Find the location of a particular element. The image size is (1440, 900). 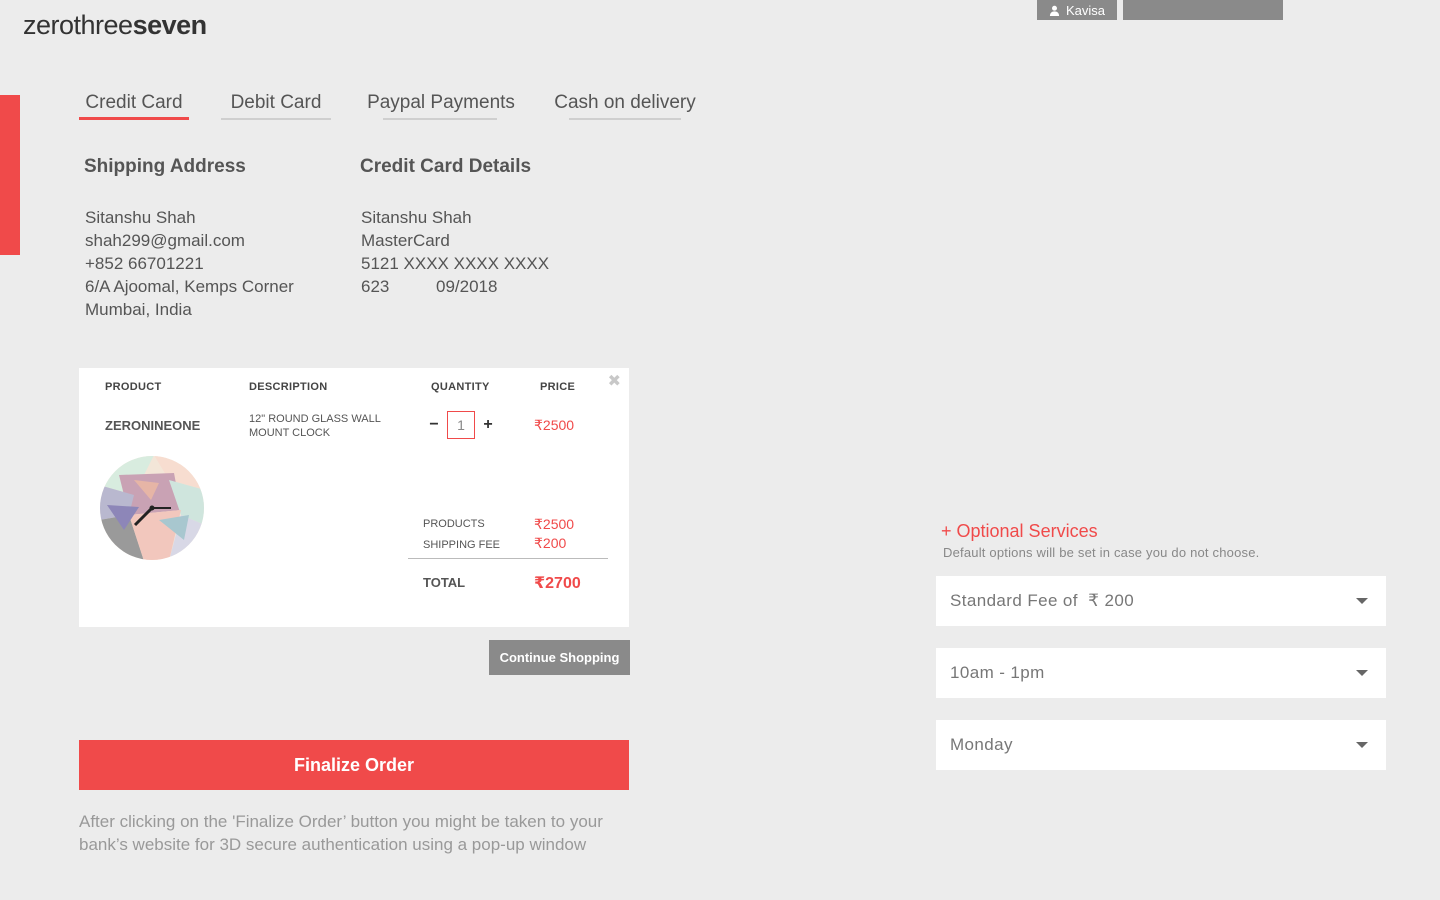

tab-paypal: Paypal Payments is located at coordinates (441, 104).